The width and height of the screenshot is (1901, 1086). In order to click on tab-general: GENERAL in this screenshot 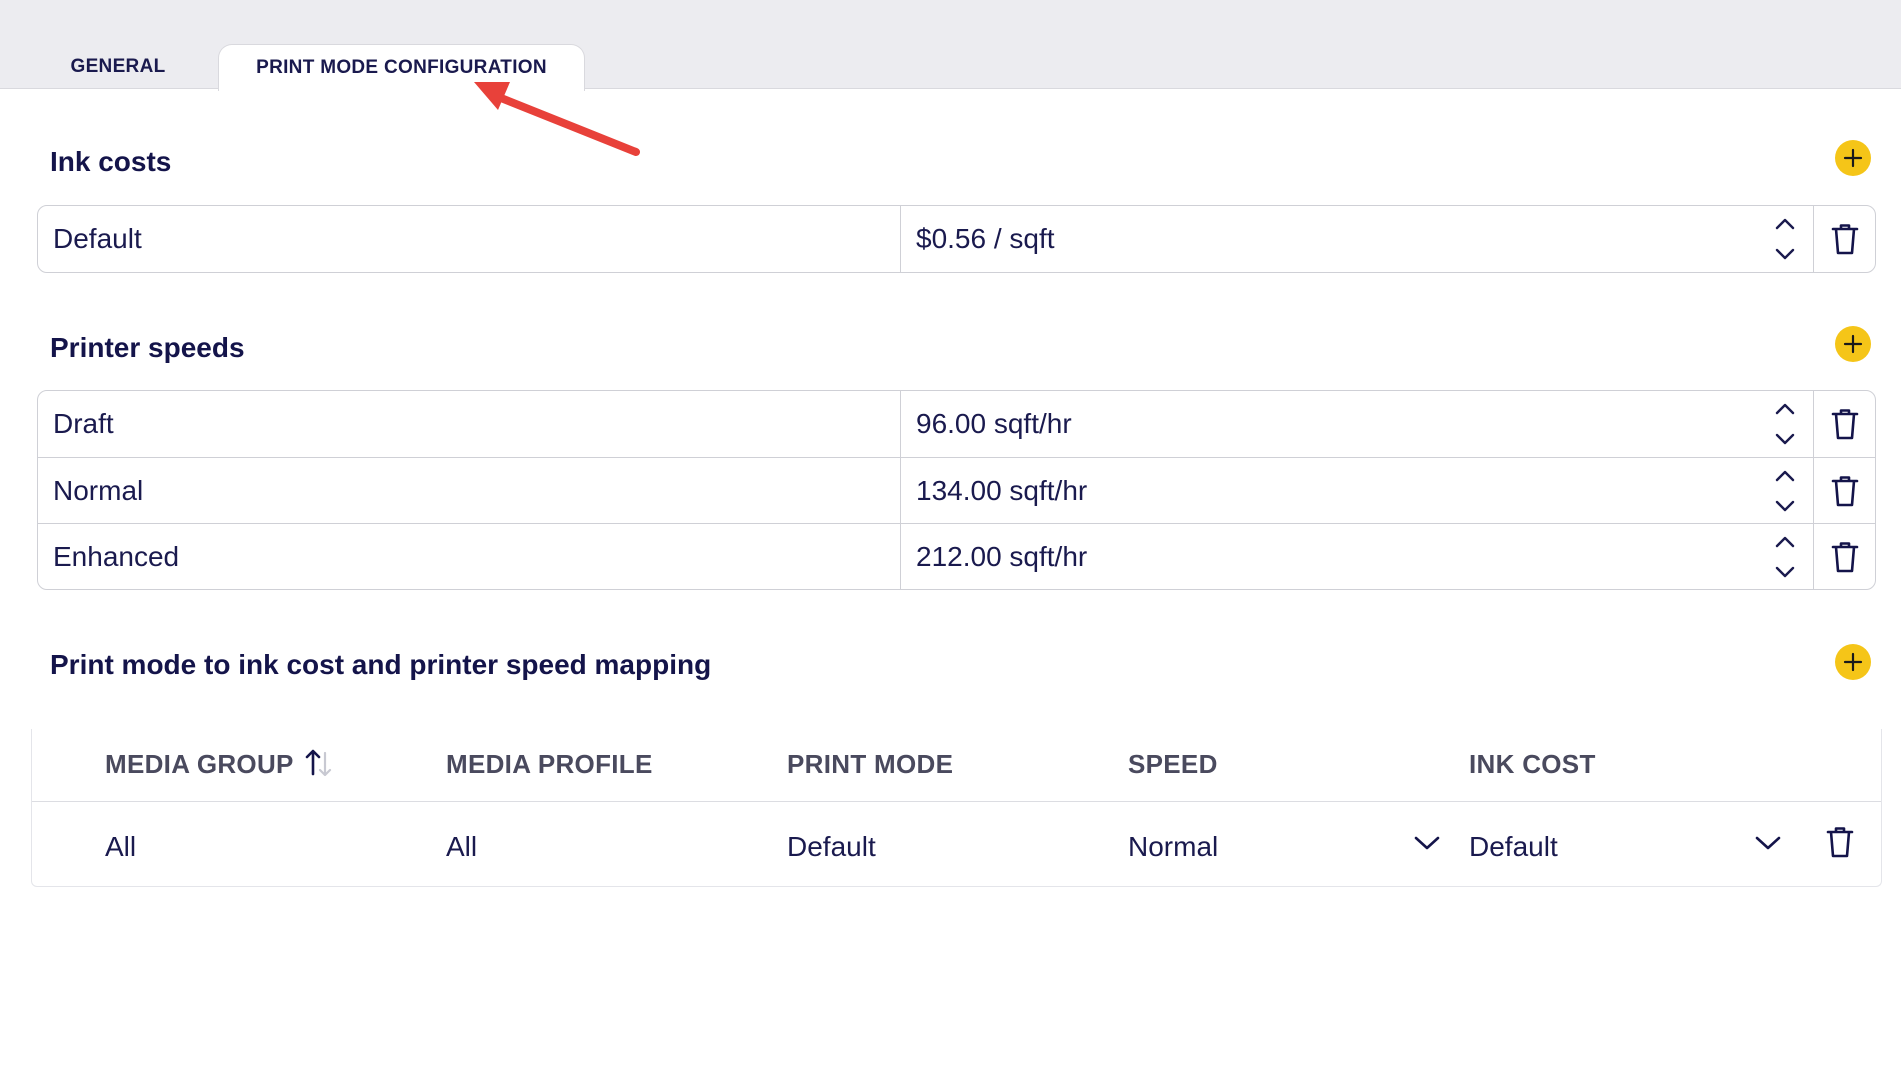, I will do `click(118, 67)`.